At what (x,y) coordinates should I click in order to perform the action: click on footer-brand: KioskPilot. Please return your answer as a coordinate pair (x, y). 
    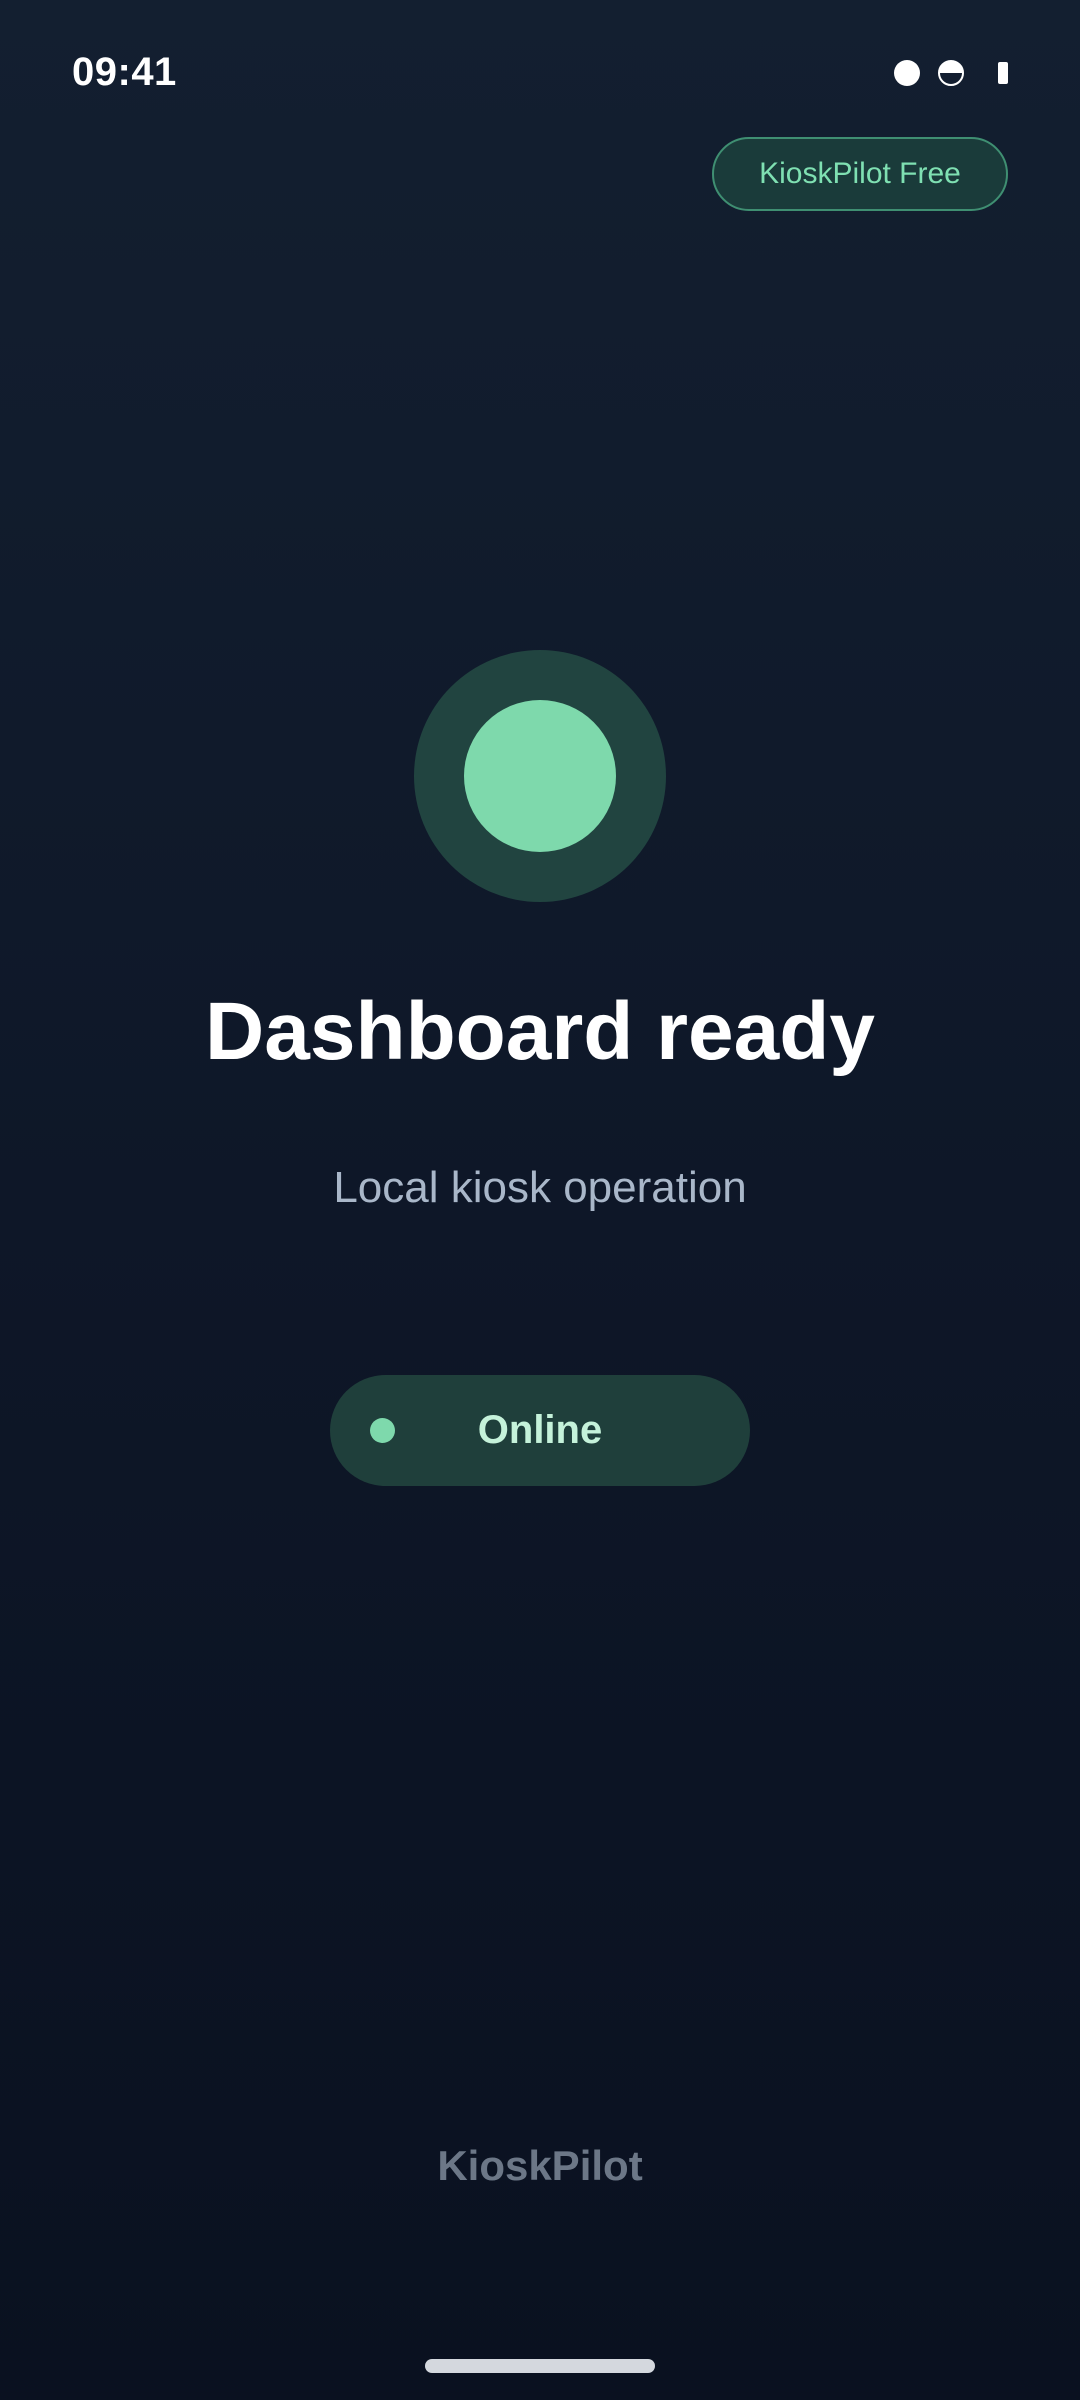
    Looking at the image, I should click on (540, 2165).